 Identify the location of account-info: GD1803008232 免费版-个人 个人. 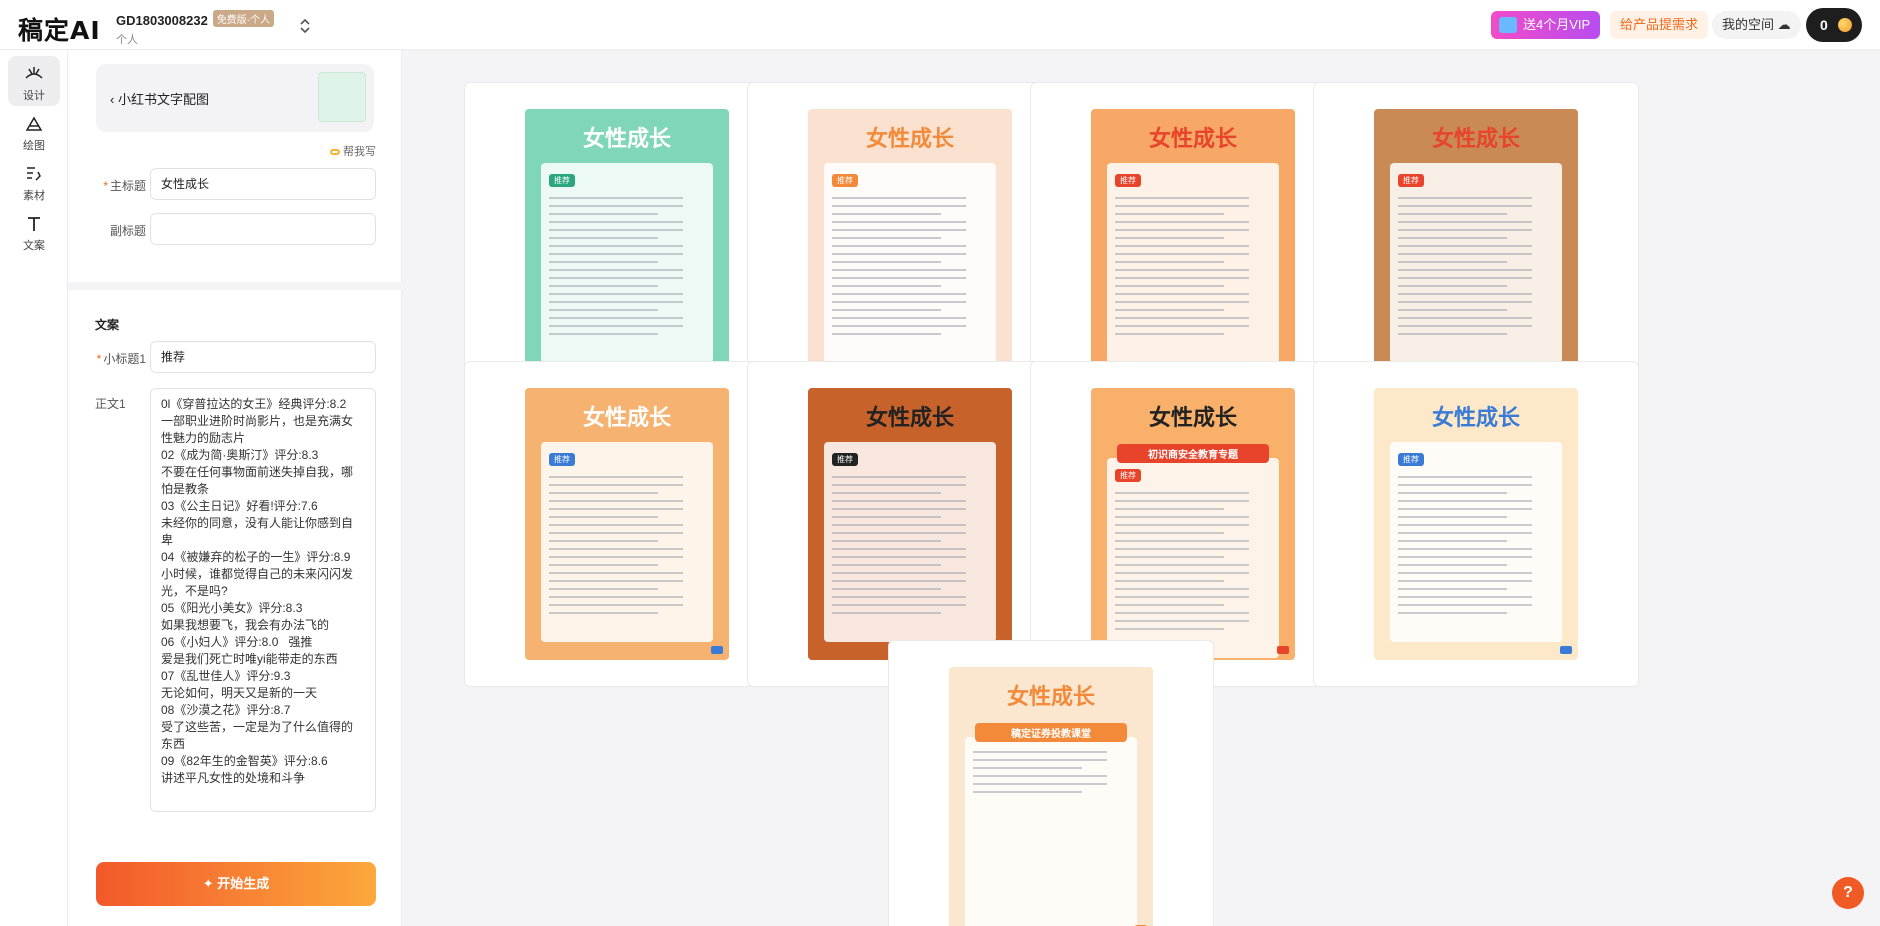
(195, 28).